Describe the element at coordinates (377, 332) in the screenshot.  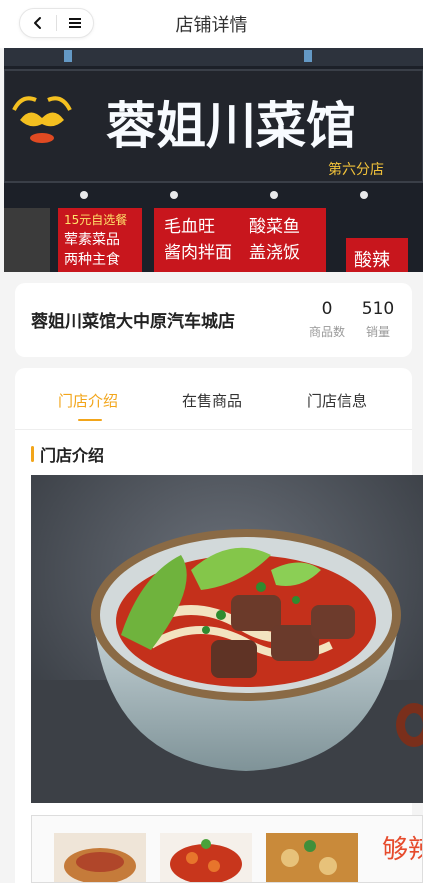
I see `stat-label: 销量` at that location.